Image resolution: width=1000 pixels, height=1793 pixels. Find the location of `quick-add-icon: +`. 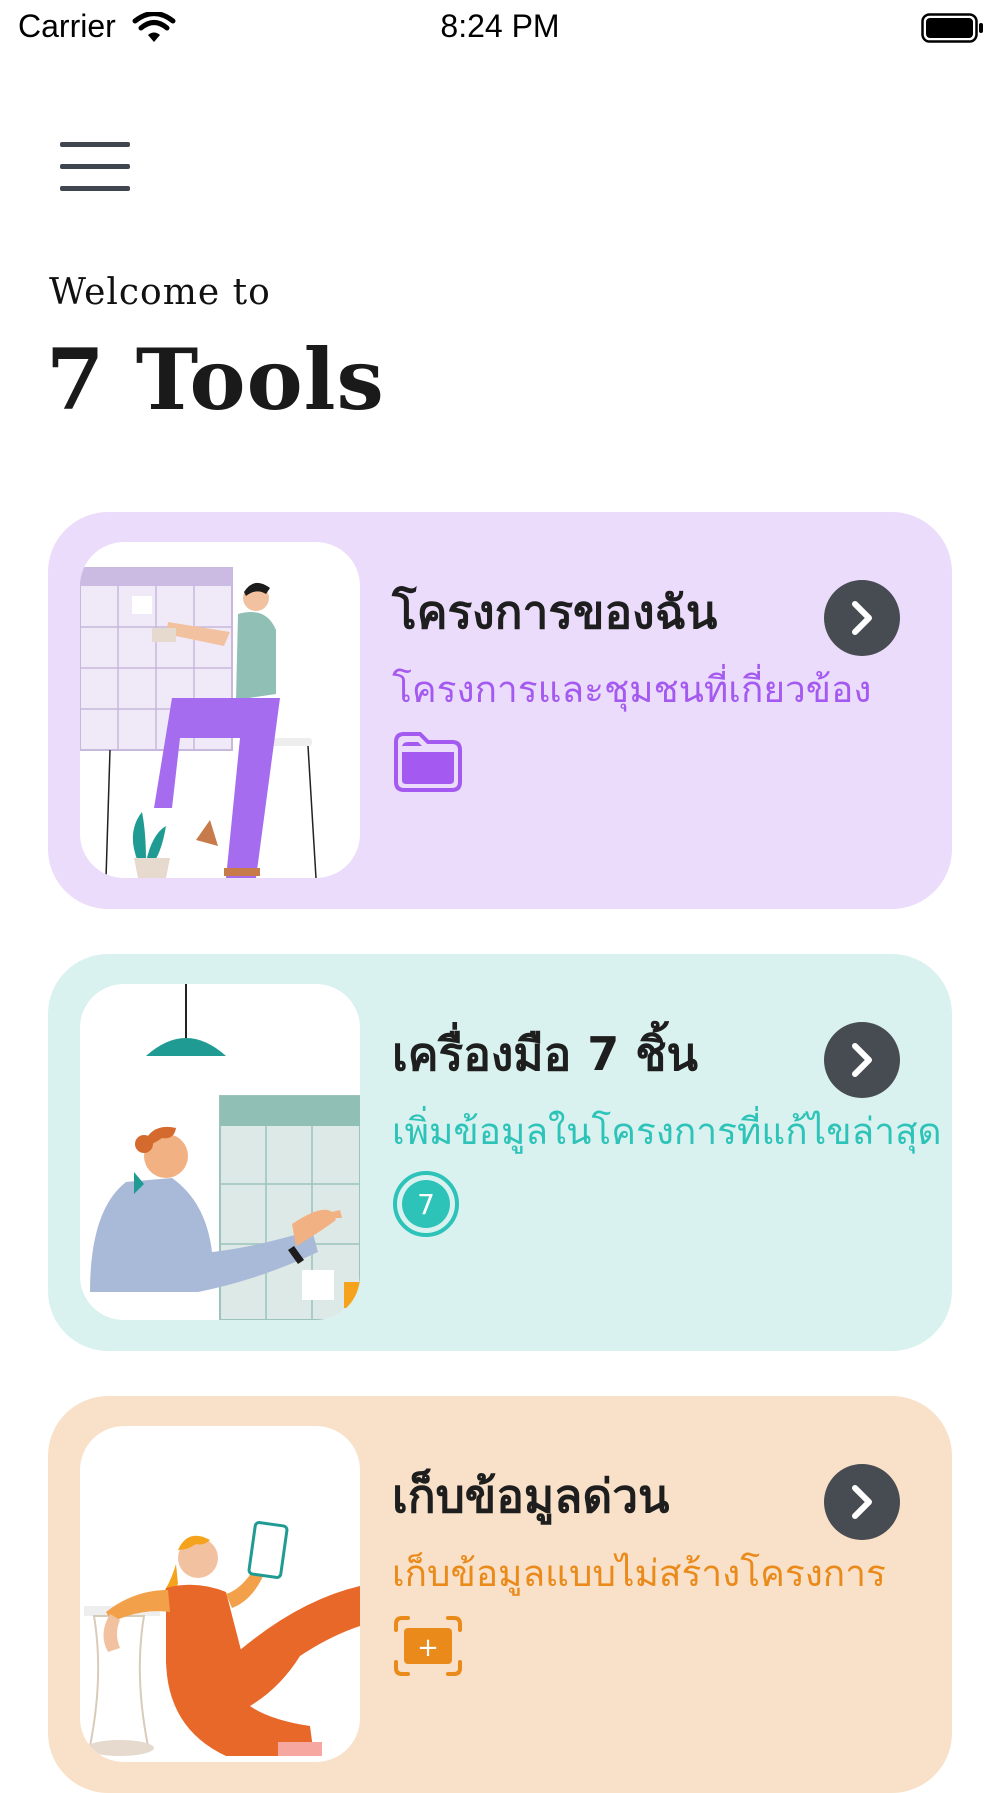

quick-add-icon: + is located at coordinates (428, 1646).